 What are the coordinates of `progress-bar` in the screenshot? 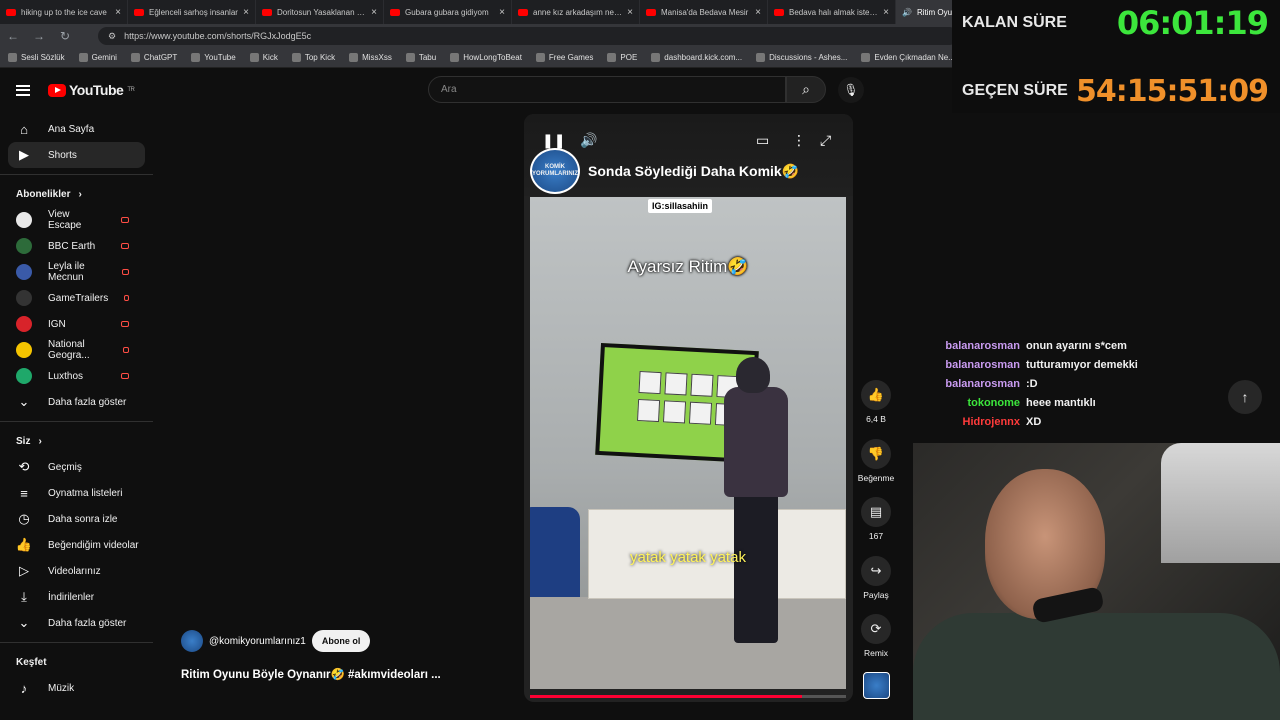 It's located at (688, 696).